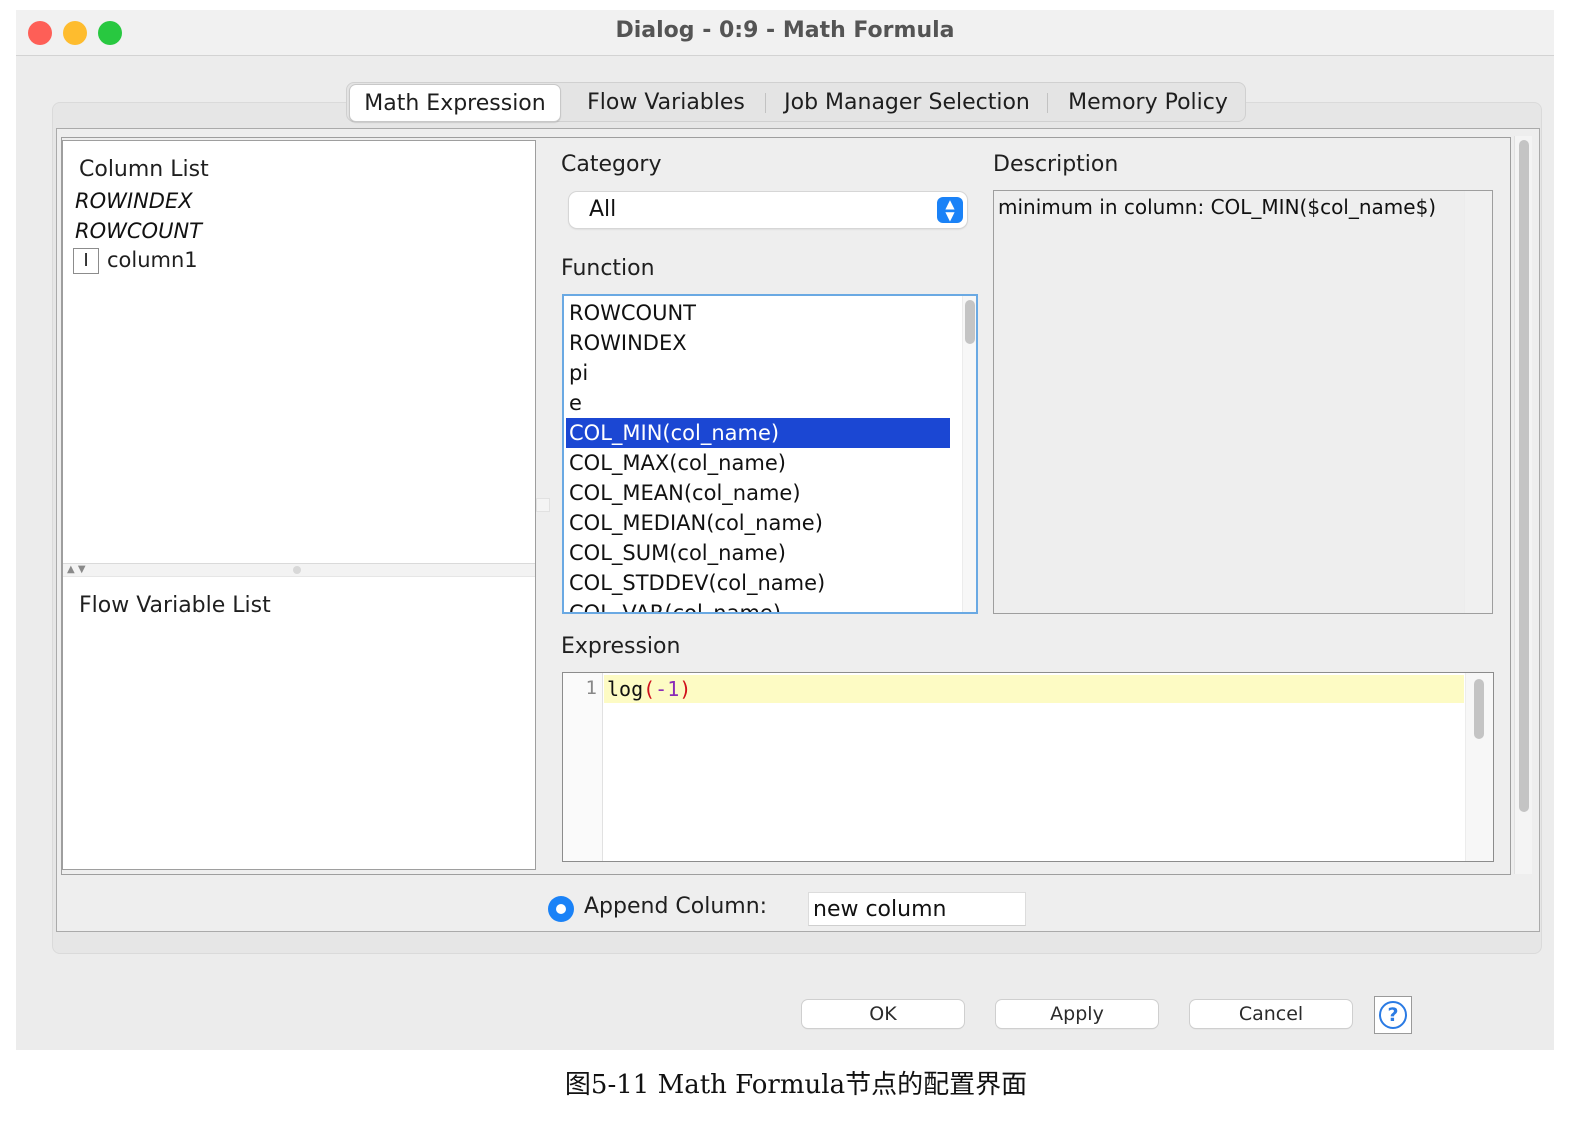 Image resolution: width=1592 pixels, height=1124 pixels. What do you see at coordinates (685, 689) in the screenshot?
I see `code-token: )` at bounding box center [685, 689].